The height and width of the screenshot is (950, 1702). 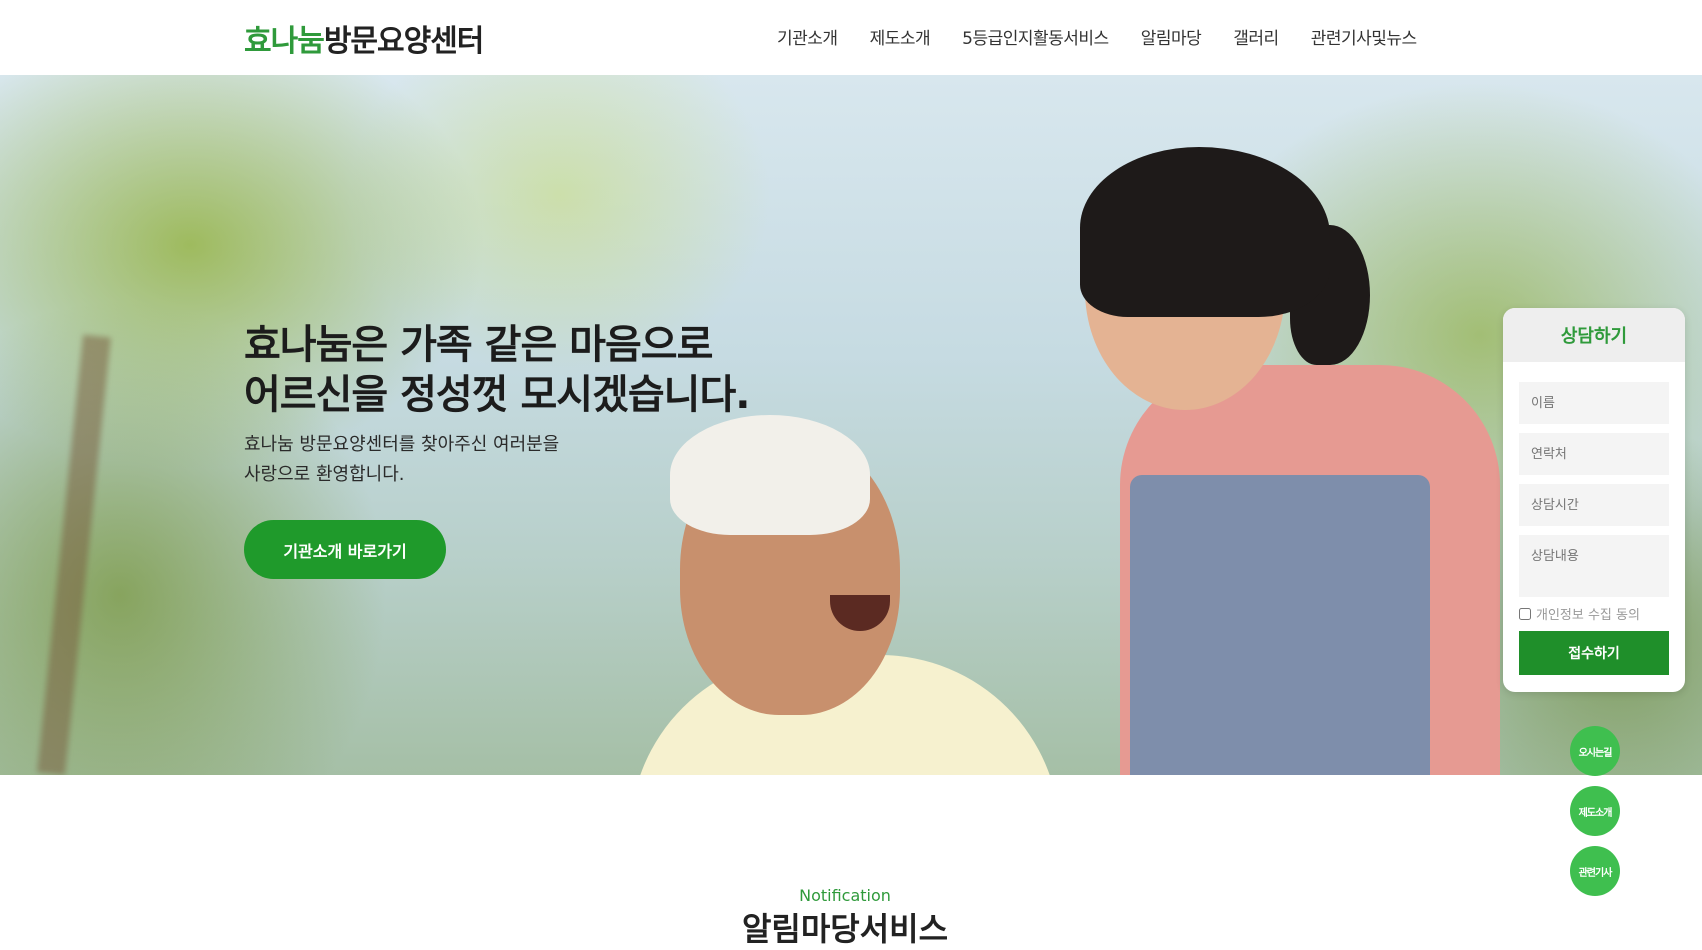 What do you see at coordinates (1280, 625) in the screenshot?
I see `hero-caregiver-apron` at bounding box center [1280, 625].